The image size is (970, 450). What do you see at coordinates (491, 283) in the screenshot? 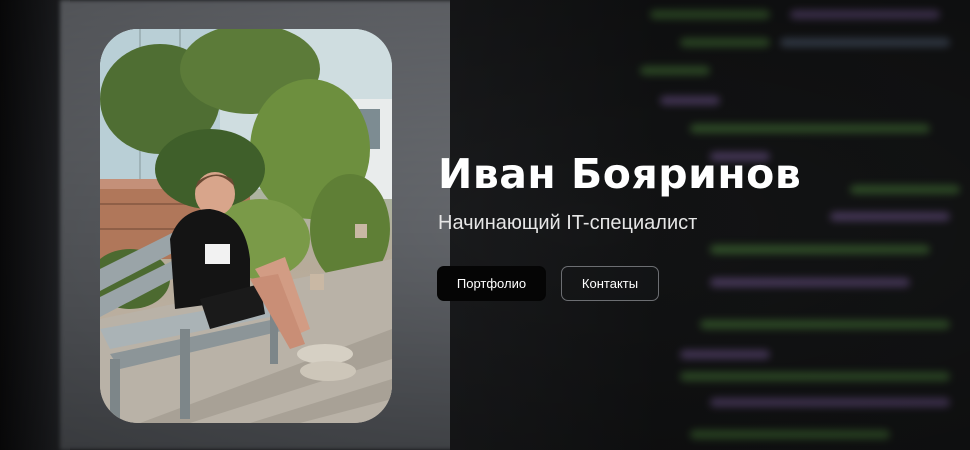
I see `portfolio-button: Портфолио` at bounding box center [491, 283].